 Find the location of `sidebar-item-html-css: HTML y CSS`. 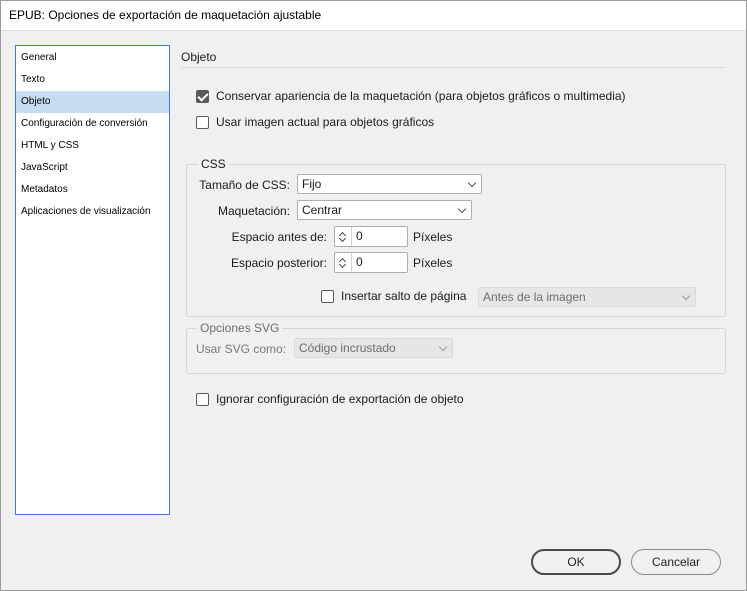

sidebar-item-html-css: HTML y CSS is located at coordinates (92, 146).